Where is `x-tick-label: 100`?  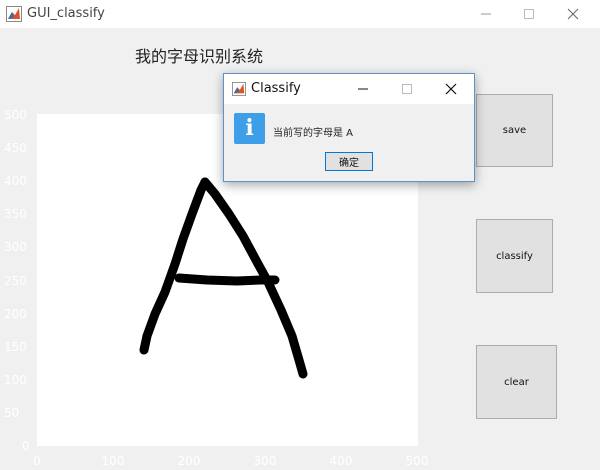
x-tick-label: 100 is located at coordinates (113, 461).